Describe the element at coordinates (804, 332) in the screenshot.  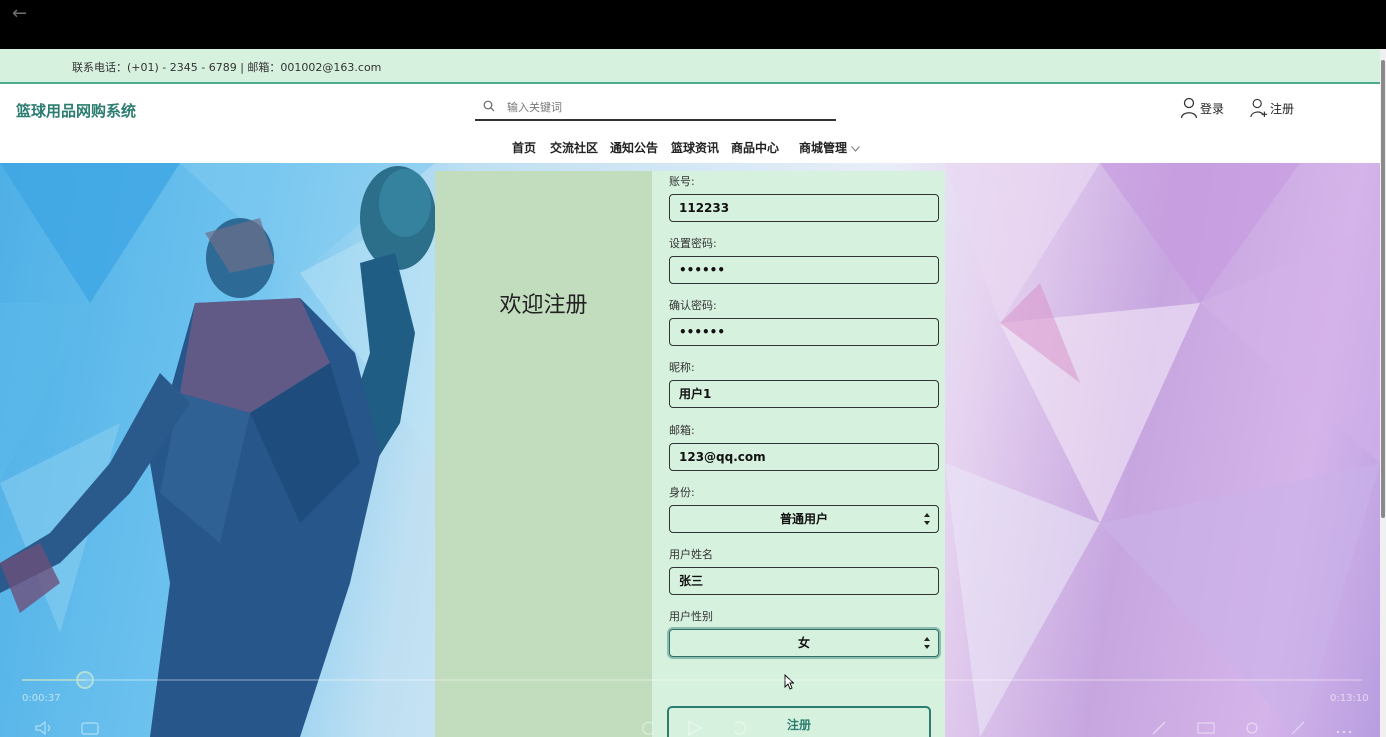
I see `confirm-password-input: ••••••` at that location.